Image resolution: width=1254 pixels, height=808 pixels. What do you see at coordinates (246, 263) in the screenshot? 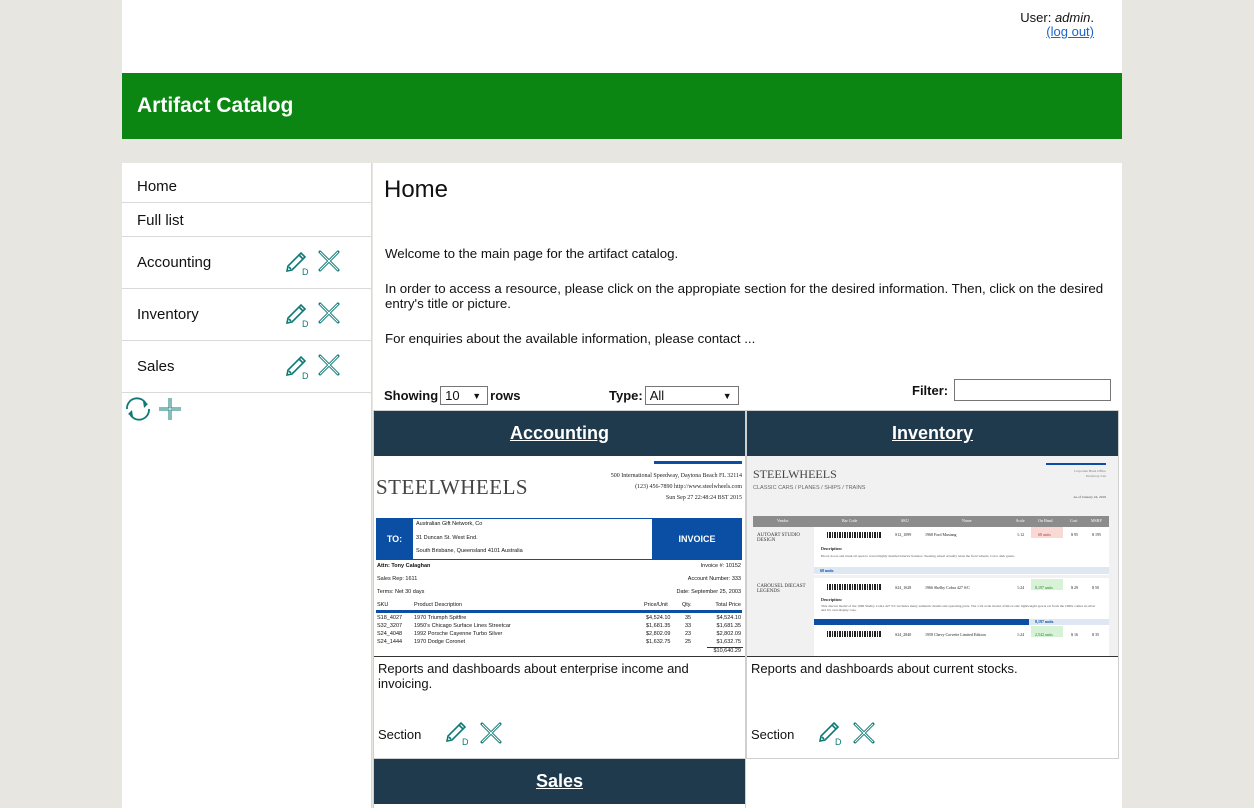
I see `sidebar-item-accounting: Accounting D` at bounding box center [246, 263].